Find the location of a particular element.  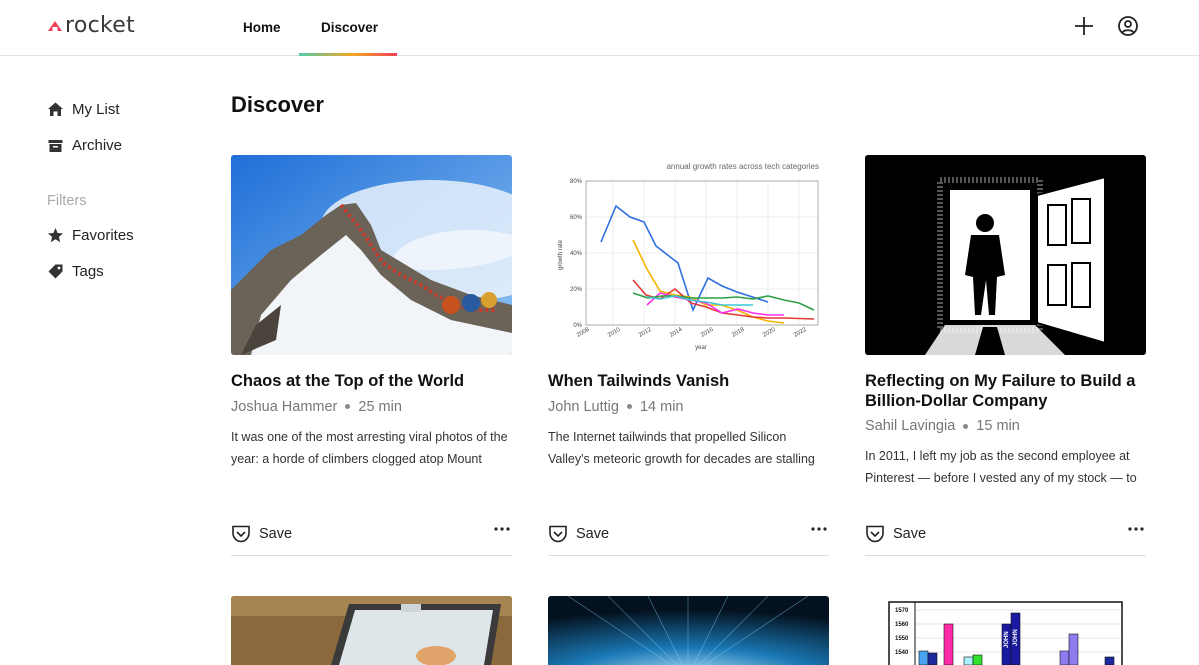

y-tick-label: 1550 is located at coordinates (902, 639).